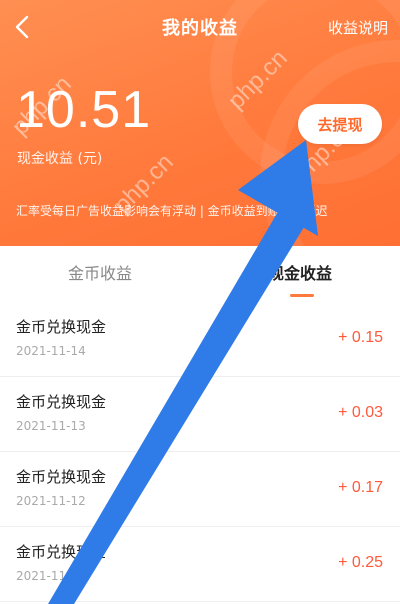 The width and height of the screenshot is (400, 604). What do you see at coordinates (200, 489) in the screenshot?
I see `list-item: 金币兑换现金 2021-11-12 + 0.17` at bounding box center [200, 489].